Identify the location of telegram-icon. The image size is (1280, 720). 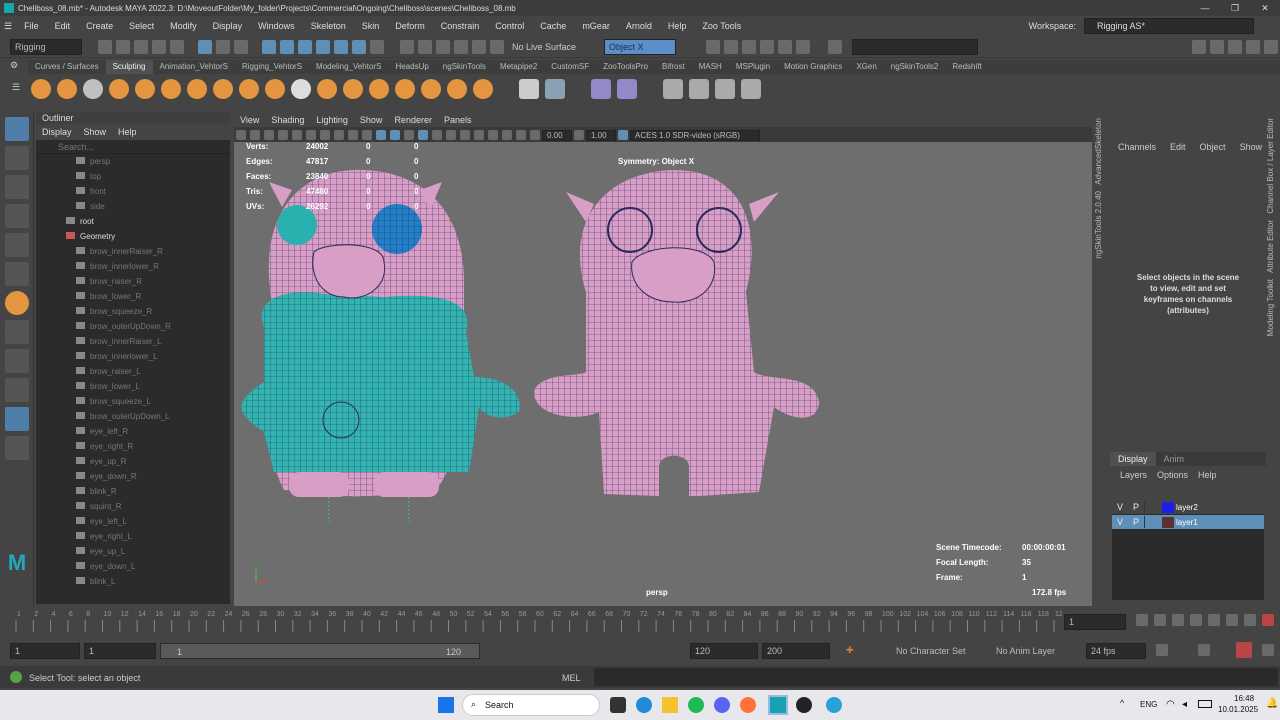
(834, 705).